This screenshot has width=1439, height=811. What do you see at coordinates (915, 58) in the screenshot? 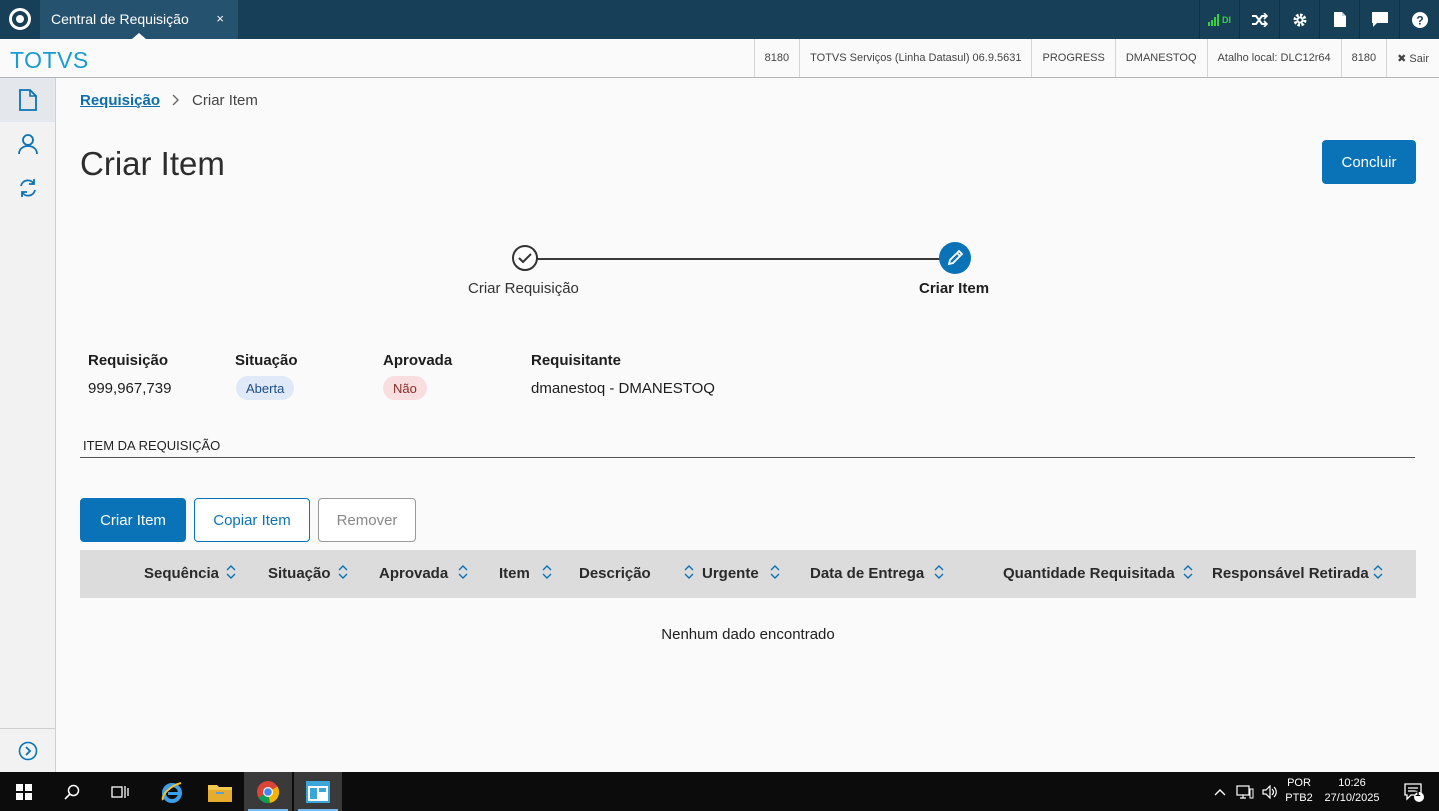
I see `info-product: TOTVS Serviços (Linha Datasul) 06.9.5631` at bounding box center [915, 58].